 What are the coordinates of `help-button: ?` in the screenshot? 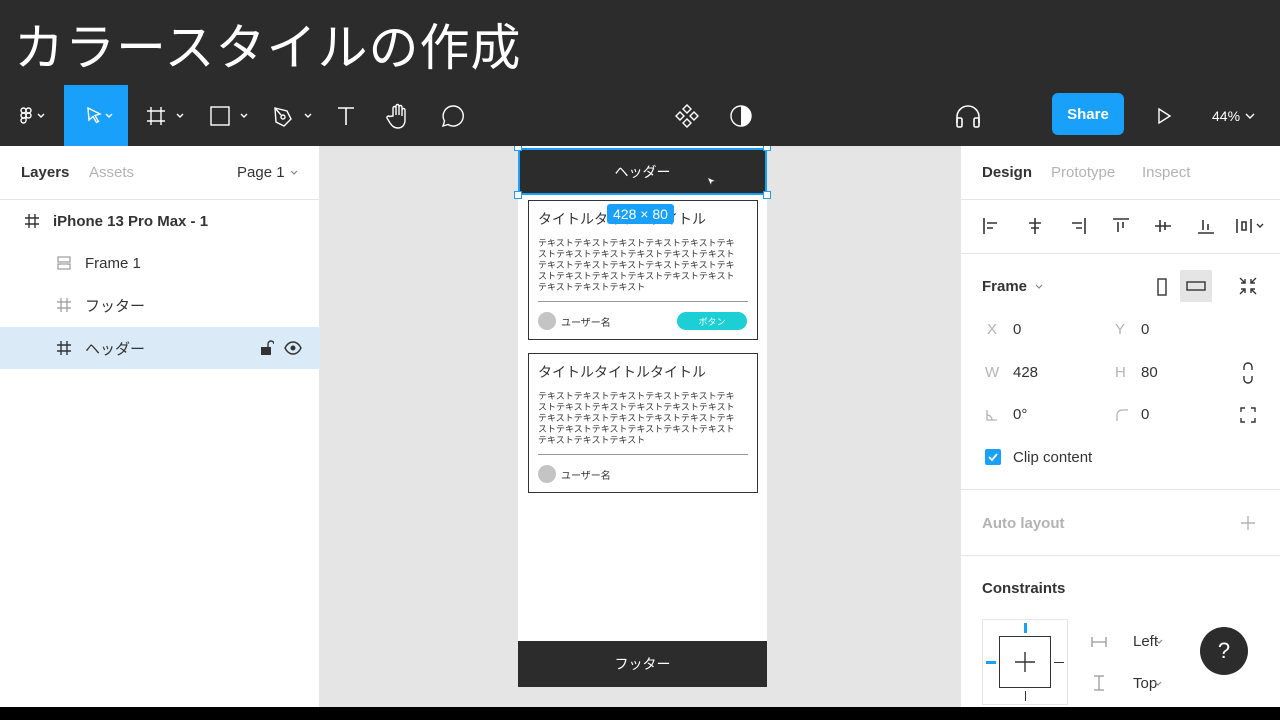 It's located at (1224, 651).